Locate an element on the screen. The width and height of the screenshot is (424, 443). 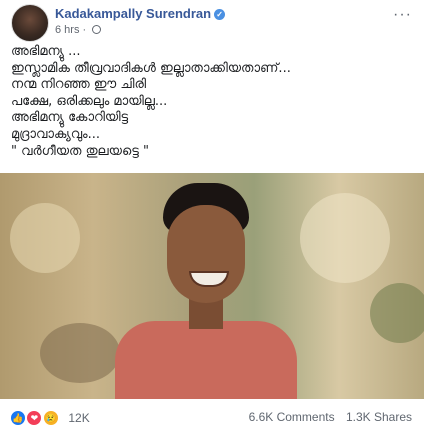
post-meta: 6 hrs · is located at coordinates (78, 30).